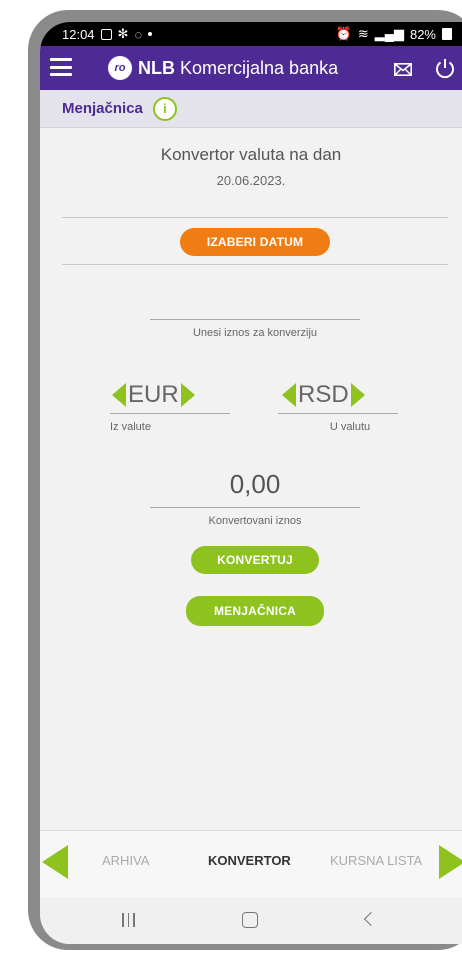  What do you see at coordinates (403, 69) in the screenshot?
I see `mail-icon` at bounding box center [403, 69].